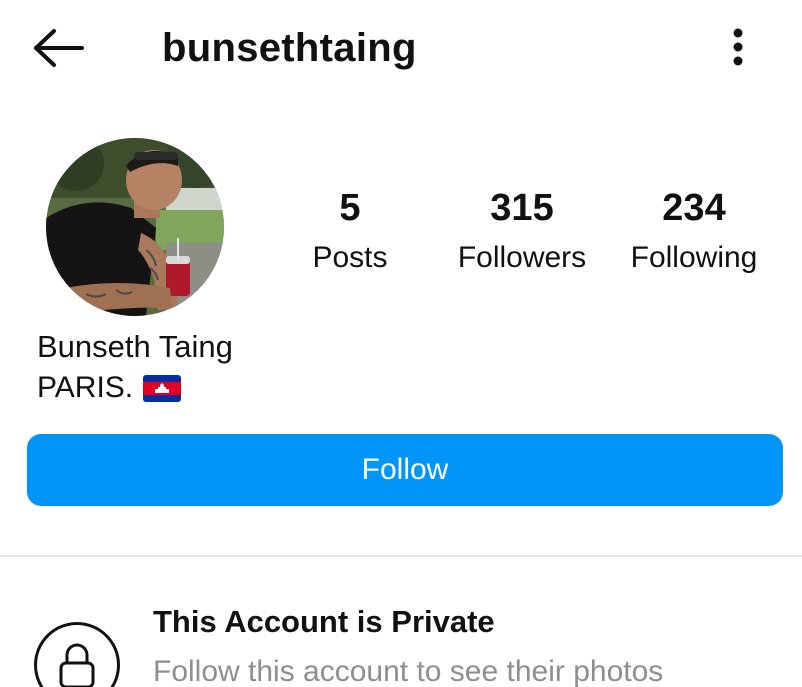 Image resolution: width=802 pixels, height=687 pixels. What do you see at coordinates (289, 48) in the screenshot?
I see `profile-username-title: bunsethtaing` at bounding box center [289, 48].